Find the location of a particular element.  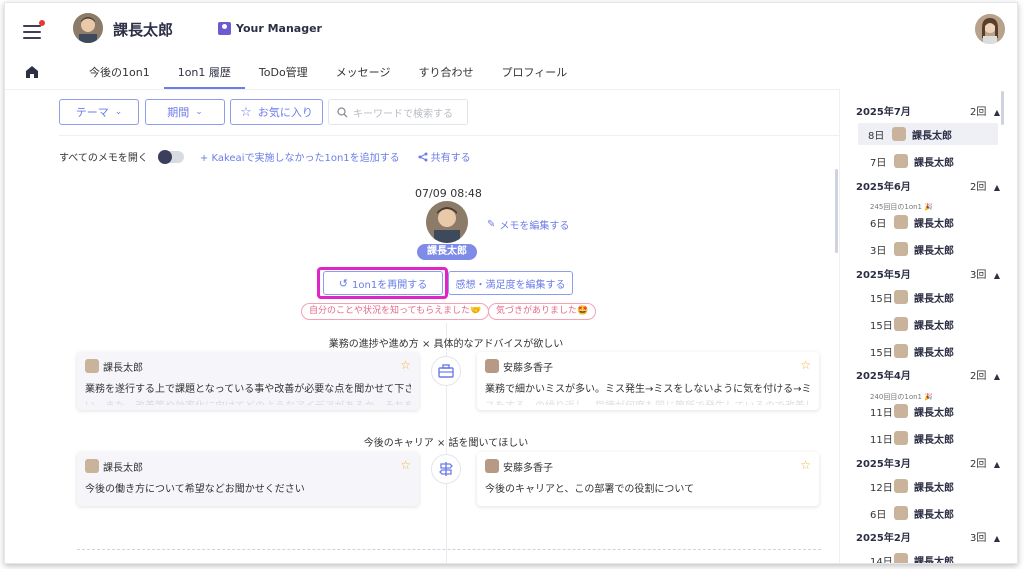

search-input: キーワードで検索する is located at coordinates (398, 112).